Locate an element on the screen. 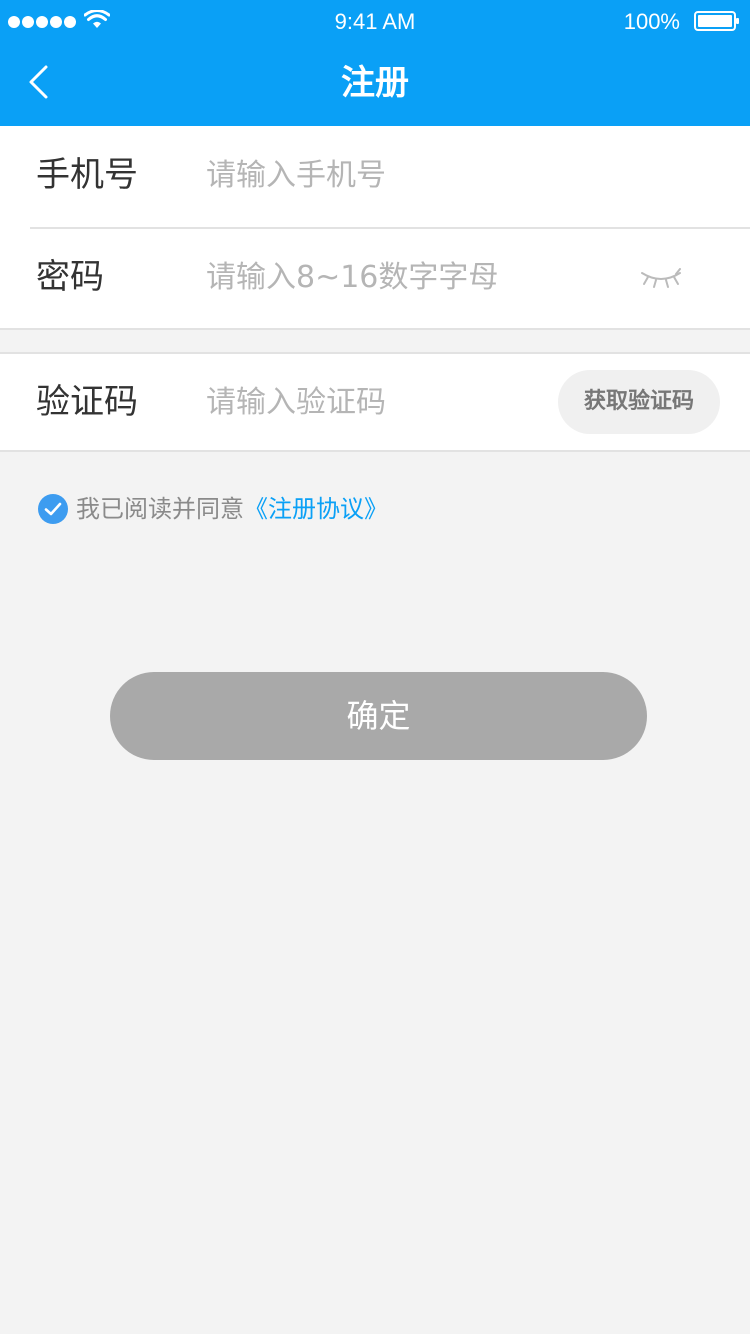 Image resolution: width=750 pixels, height=1334 pixels. agreement-link: 《注册协议》 is located at coordinates (316, 509).